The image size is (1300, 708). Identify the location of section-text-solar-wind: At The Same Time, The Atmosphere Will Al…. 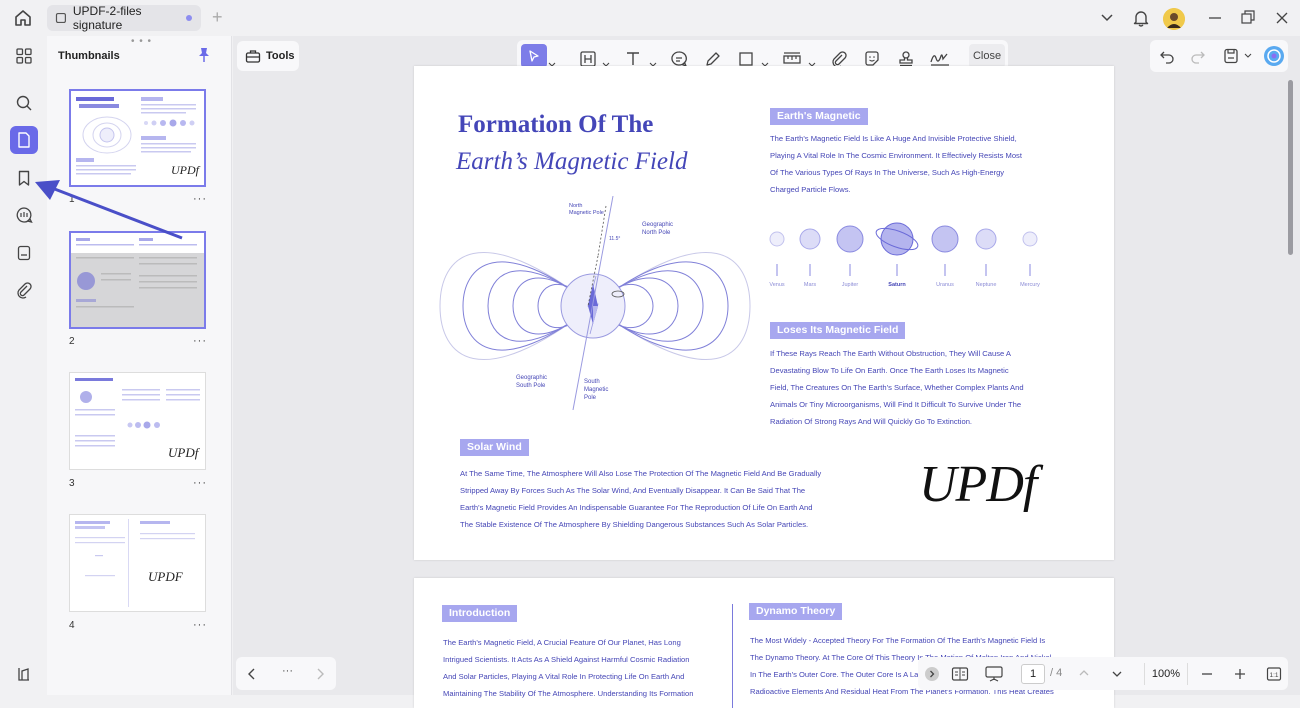
(641, 499).